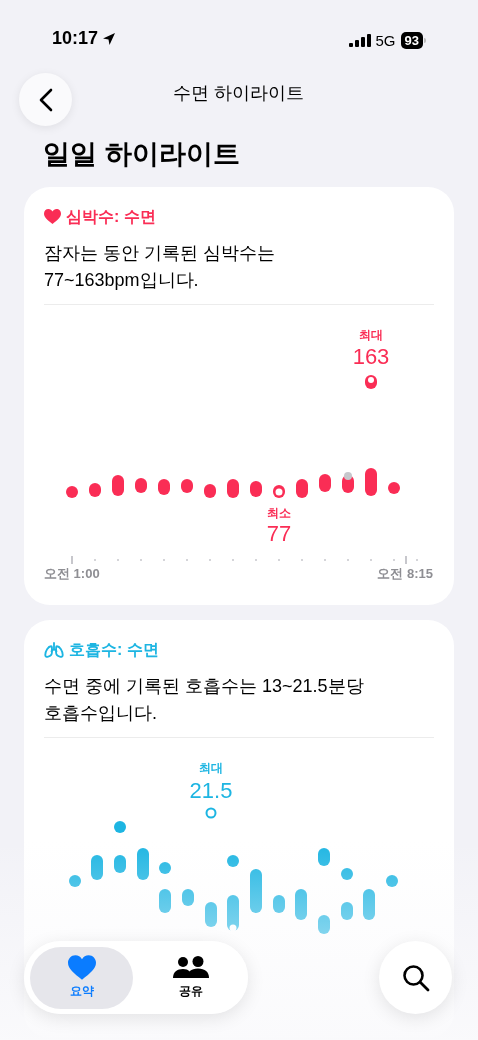 The image size is (478, 1040). Describe the element at coordinates (111, 216) in the screenshot. I see `card-title: 심박수: 수면` at that location.